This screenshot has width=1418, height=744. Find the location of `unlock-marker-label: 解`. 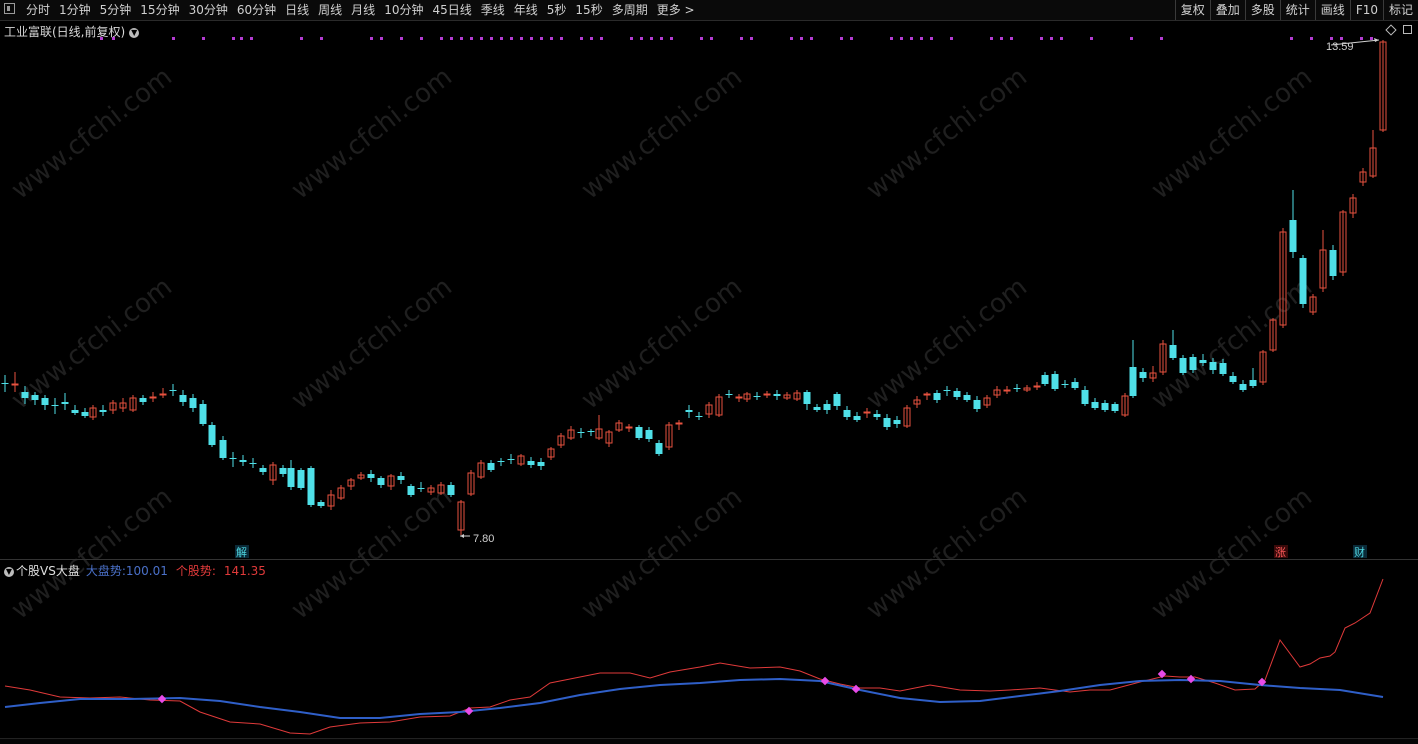

unlock-marker-label: 解 is located at coordinates (241, 552).